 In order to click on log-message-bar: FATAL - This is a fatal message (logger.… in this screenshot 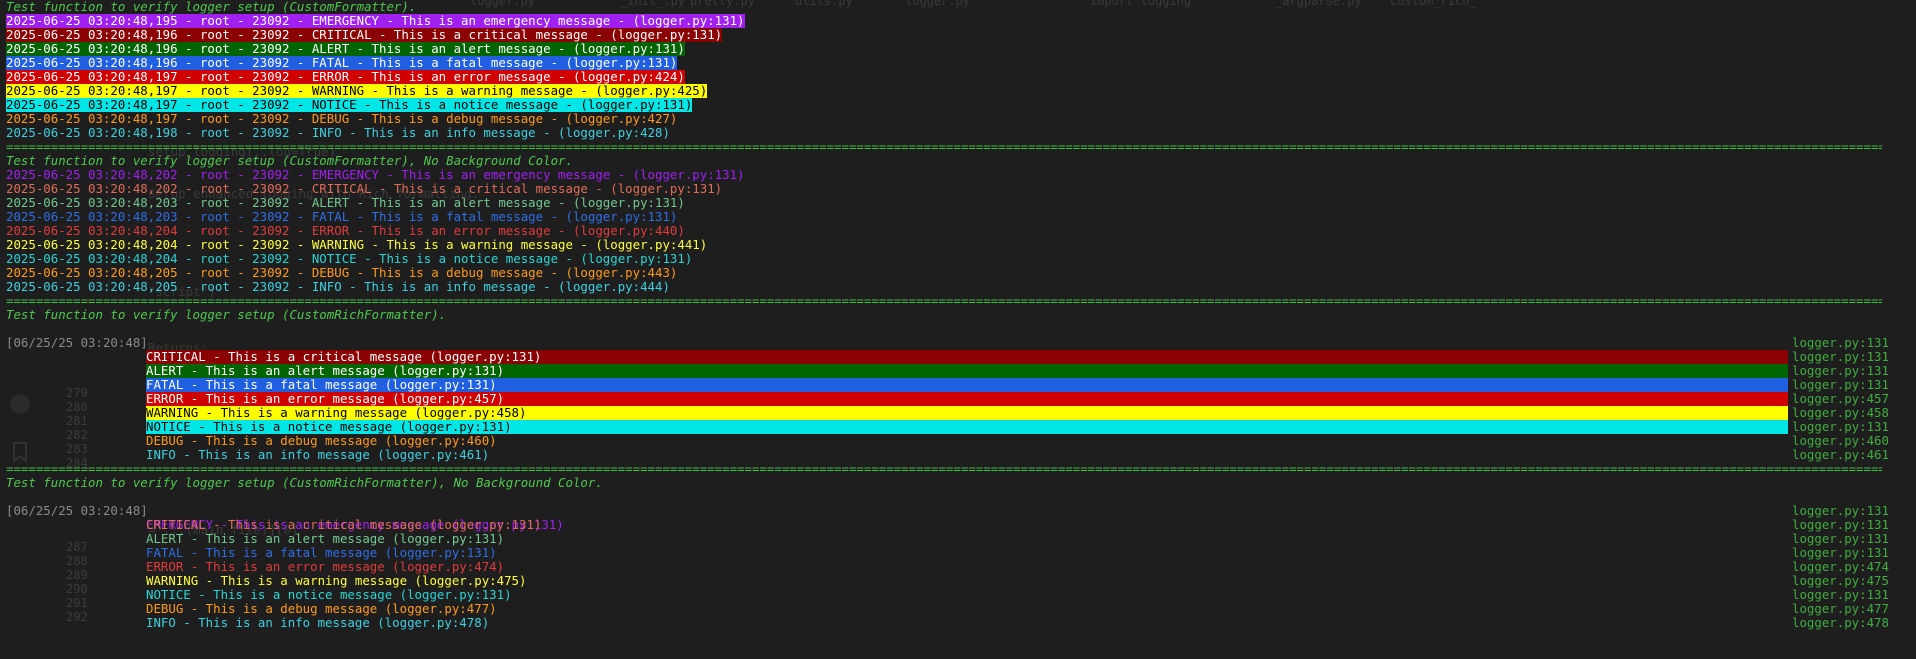, I will do `click(967, 553)`.